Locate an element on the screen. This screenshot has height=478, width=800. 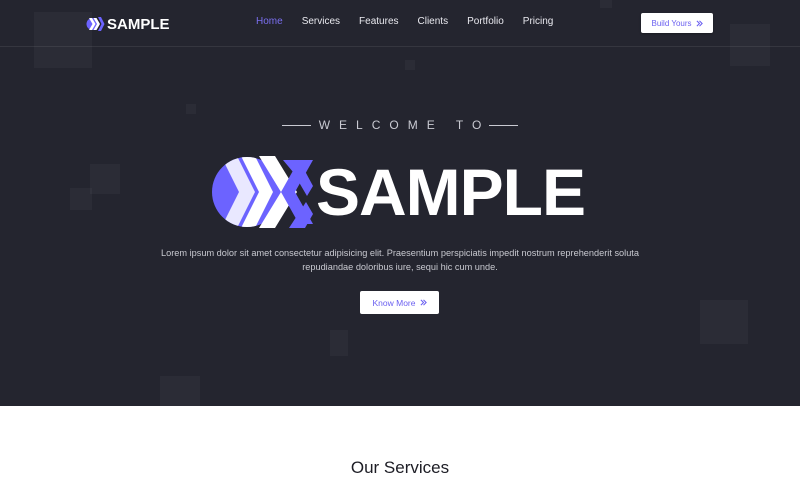
nav-item-features: Features is located at coordinates (378, 21).